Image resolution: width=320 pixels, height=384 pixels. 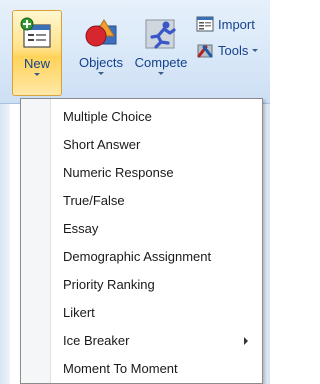 I want to click on menu-item-priority-ranking: Priority Ranking, so click(x=141, y=285).